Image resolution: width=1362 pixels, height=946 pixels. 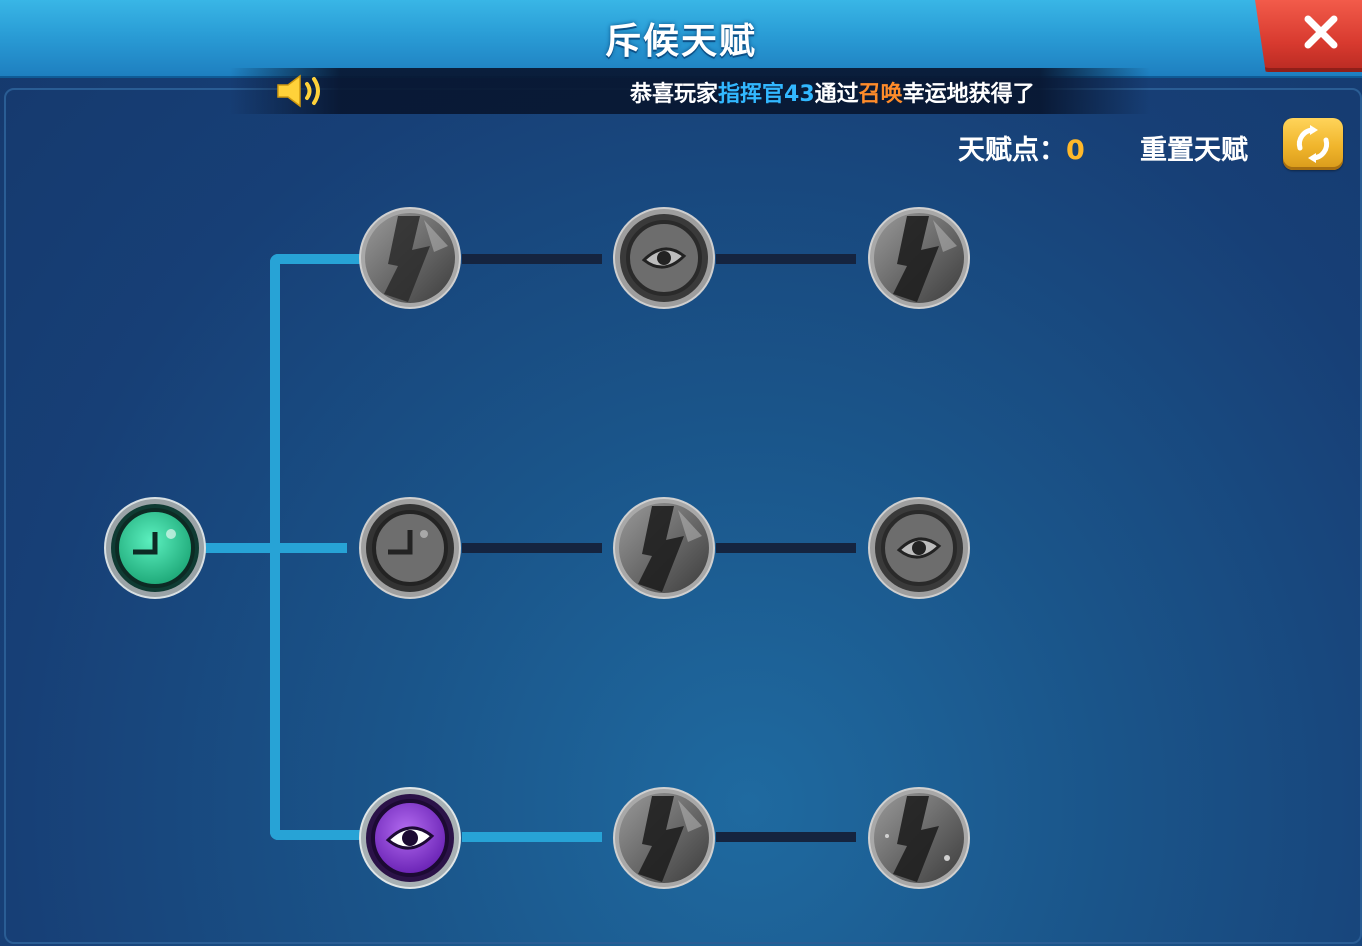 I want to click on talent-node-r3c2, so click(x=664, y=838).